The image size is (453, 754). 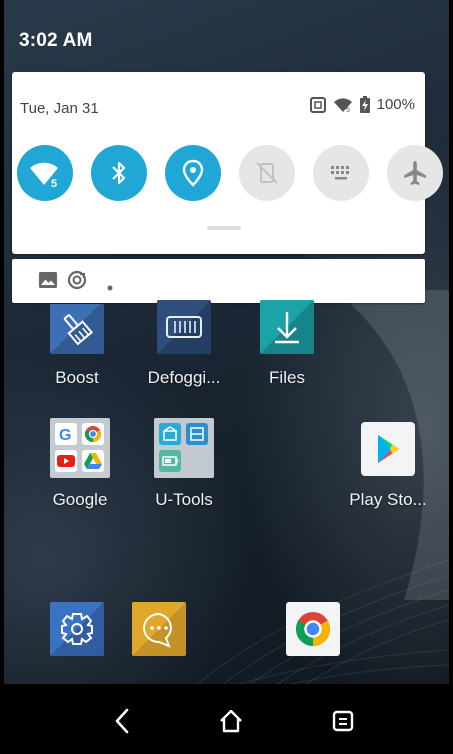 I want to click on quick-settings-tiles: 5, so click(x=230, y=173).